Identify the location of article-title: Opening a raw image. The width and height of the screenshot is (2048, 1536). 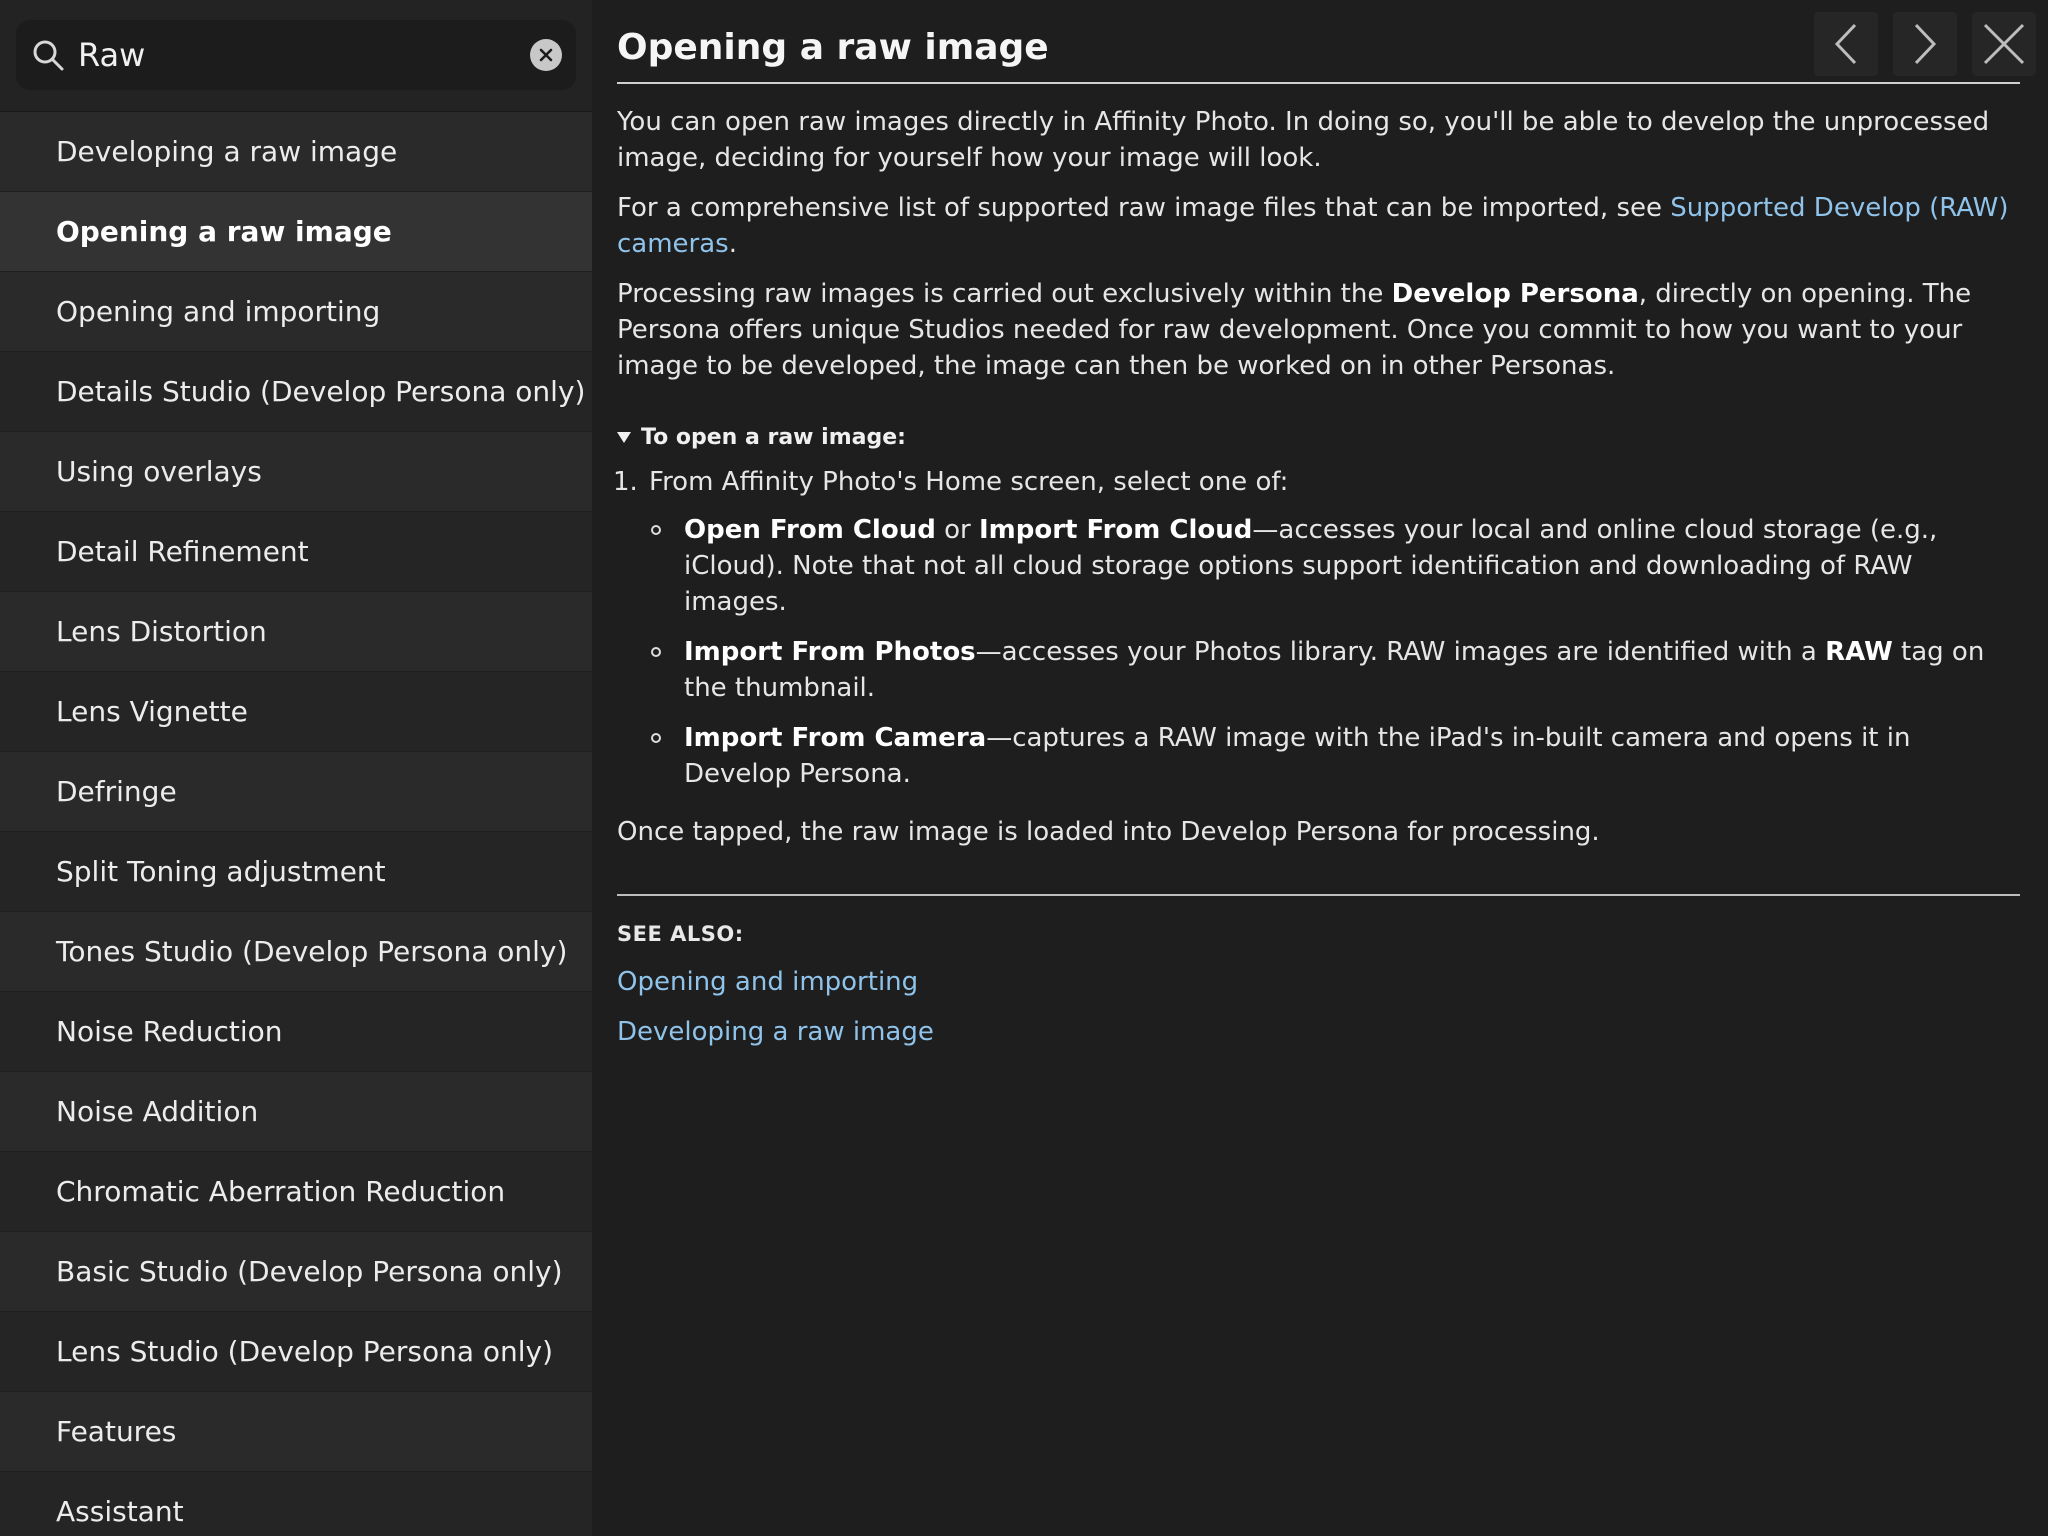
(1318, 42).